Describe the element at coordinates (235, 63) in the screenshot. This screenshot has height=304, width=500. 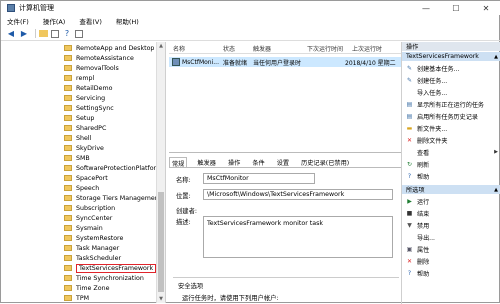
I see `task-status-cell: 准备就绪` at that location.